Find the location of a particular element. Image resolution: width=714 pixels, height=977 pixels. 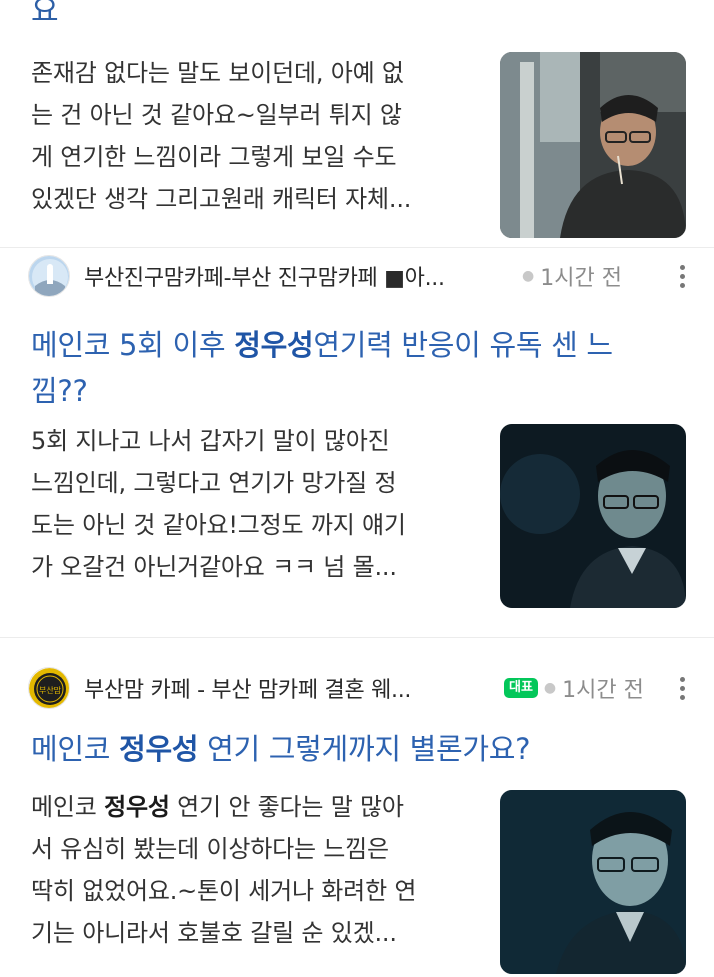

cafe-avatar-image: 부산맘 is located at coordinates (49, 688).